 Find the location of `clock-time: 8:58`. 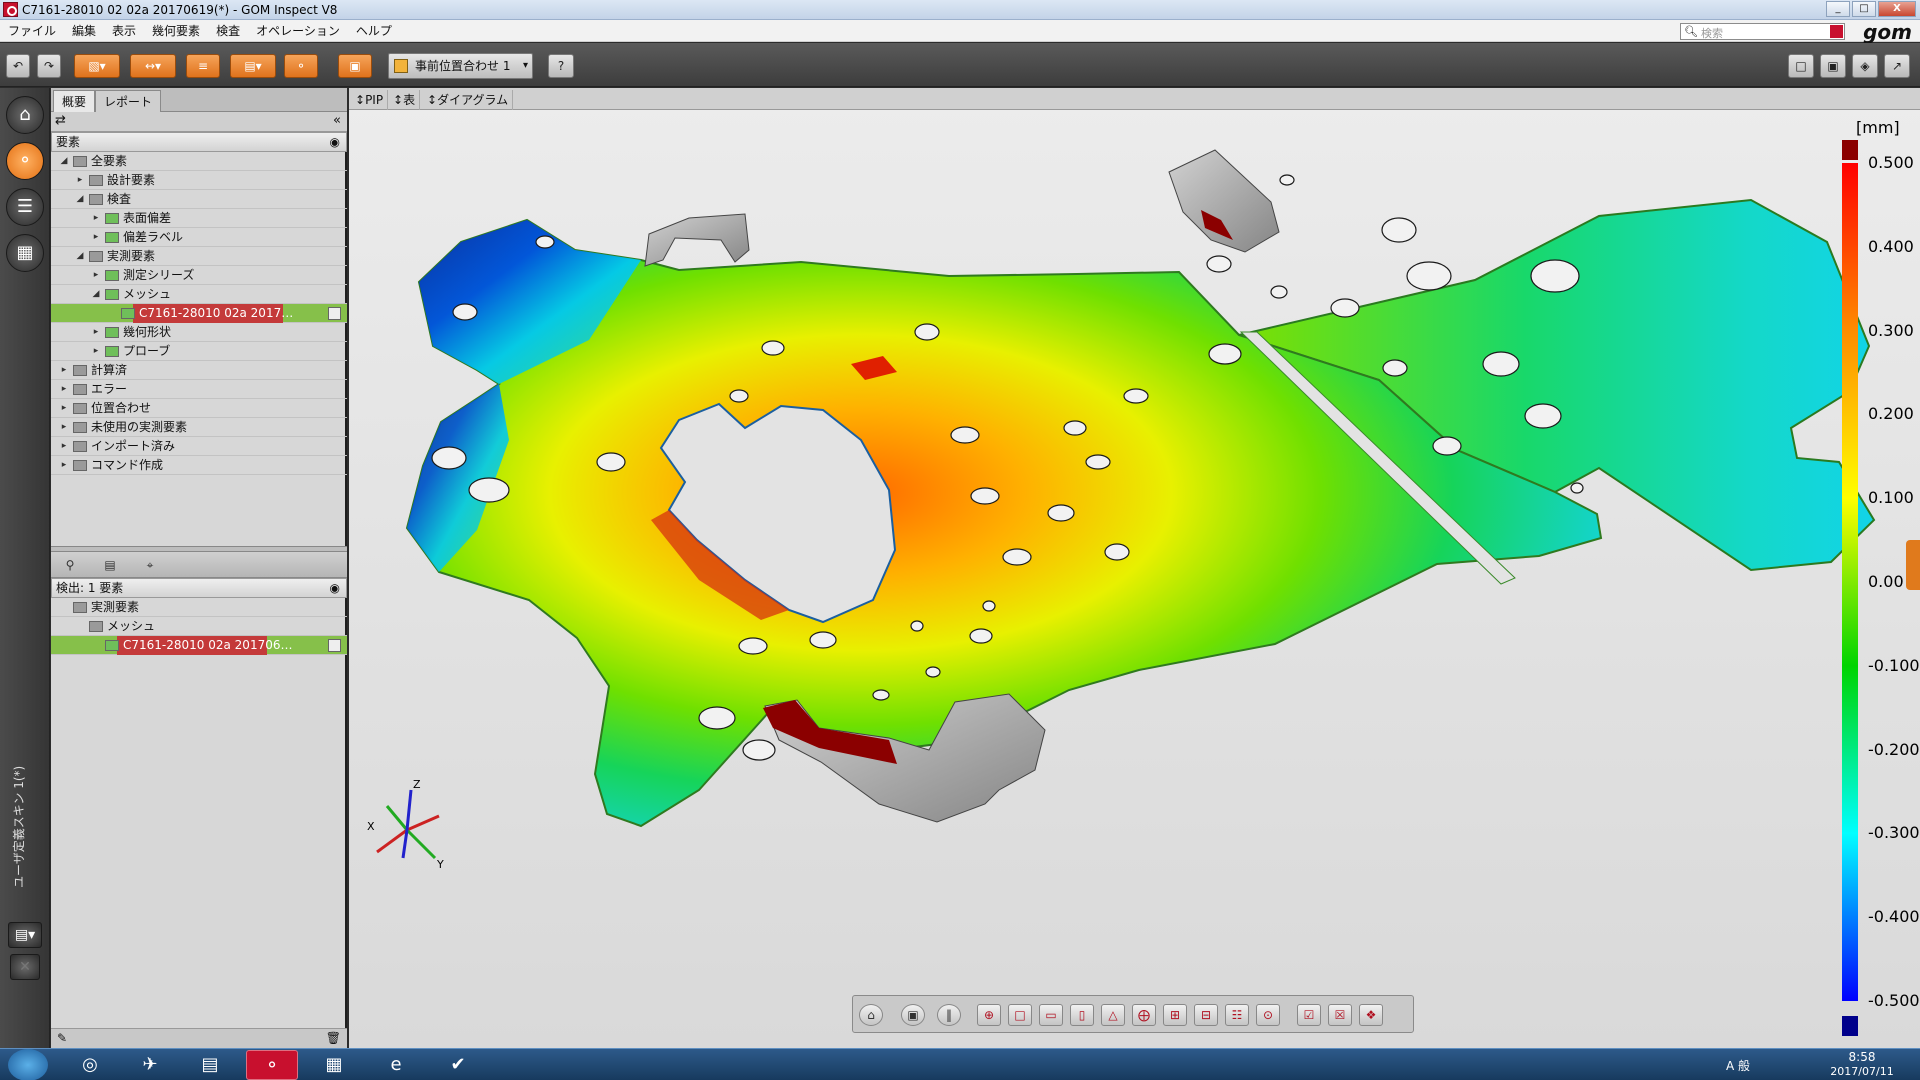

clock-time: 8:58 is located at coordinates (1862, 1057).